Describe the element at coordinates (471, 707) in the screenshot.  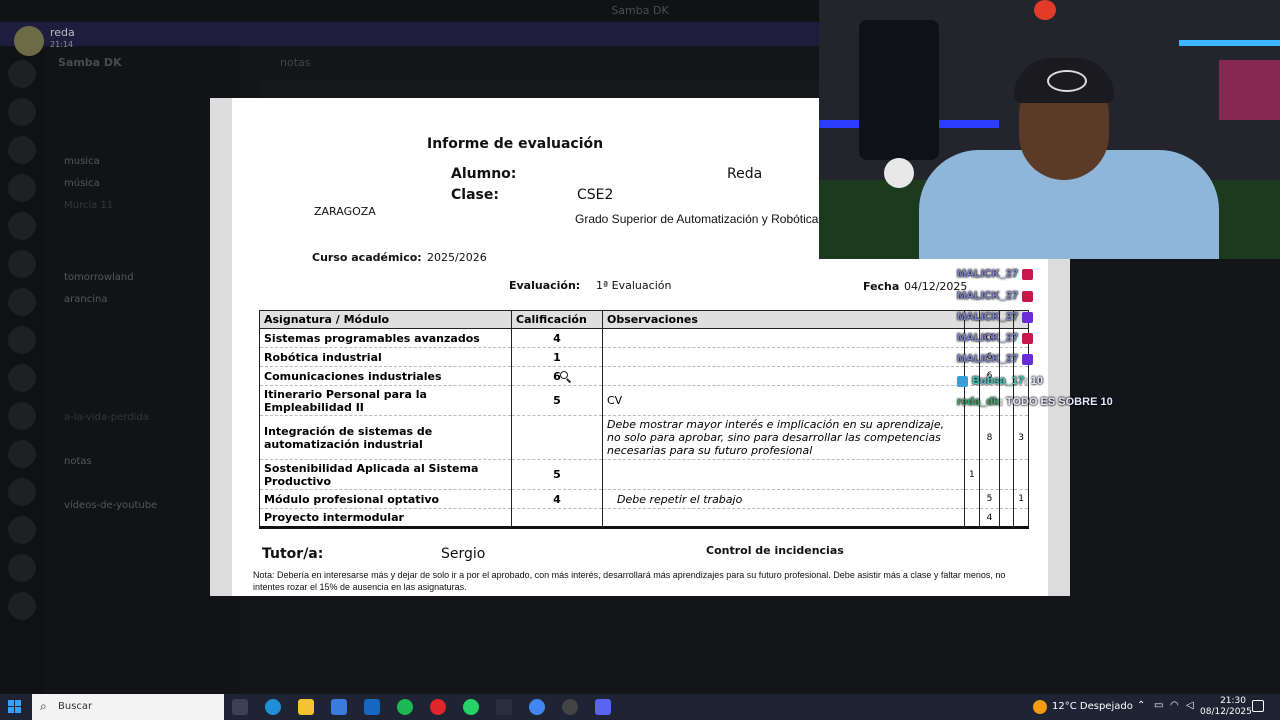
I see `whatsapp-icon` at that location.